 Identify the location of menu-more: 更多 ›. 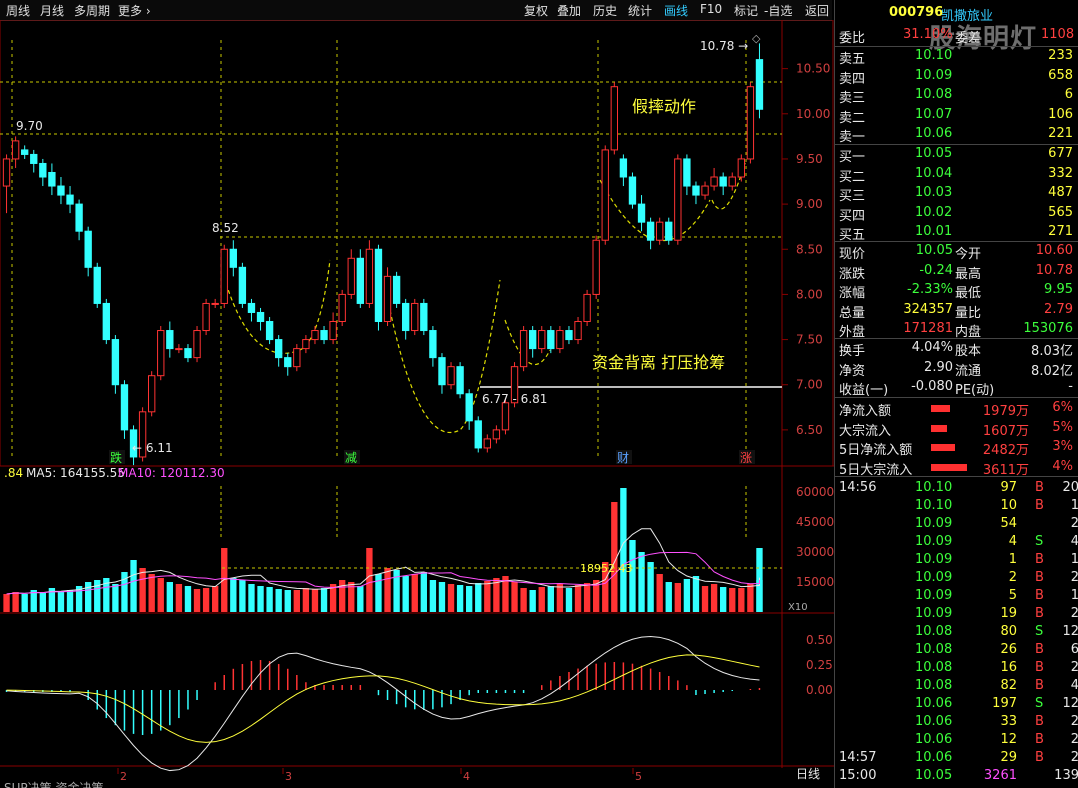
(134, 10).